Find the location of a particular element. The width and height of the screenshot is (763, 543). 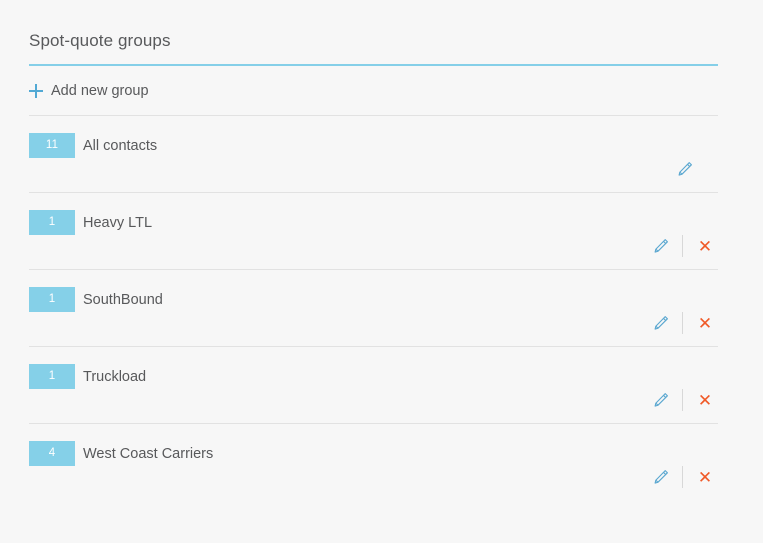

group-head: 11 All contacts is located at coordinates (373, 137).